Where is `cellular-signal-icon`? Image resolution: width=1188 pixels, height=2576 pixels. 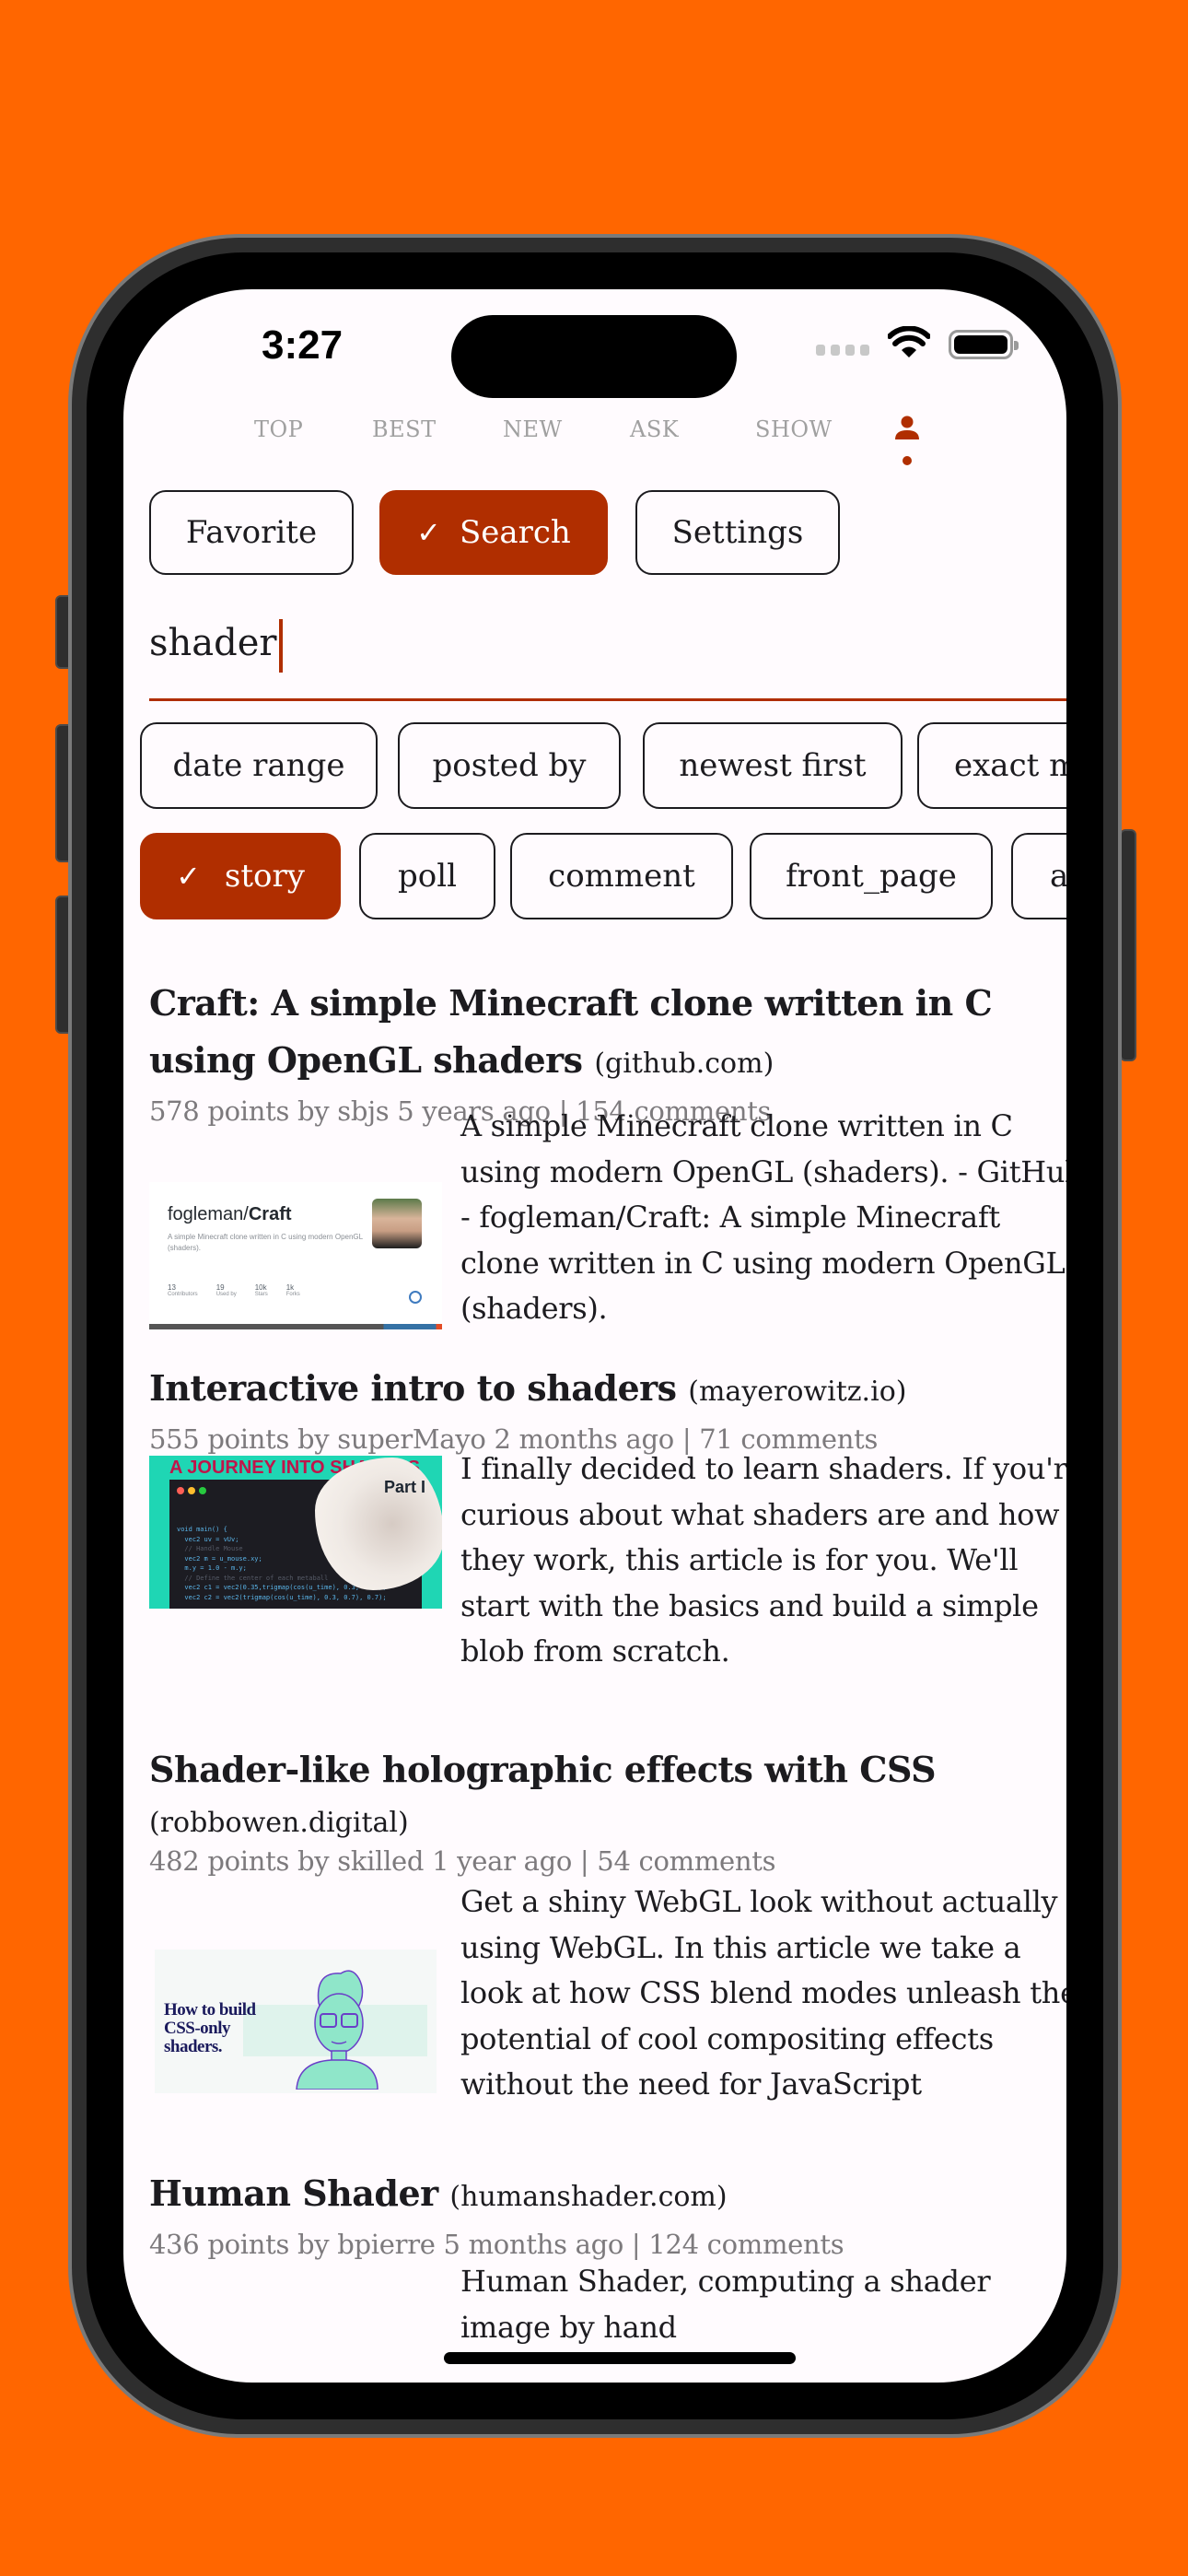
cellular-signal-icon is located at coordinates (842, 350).